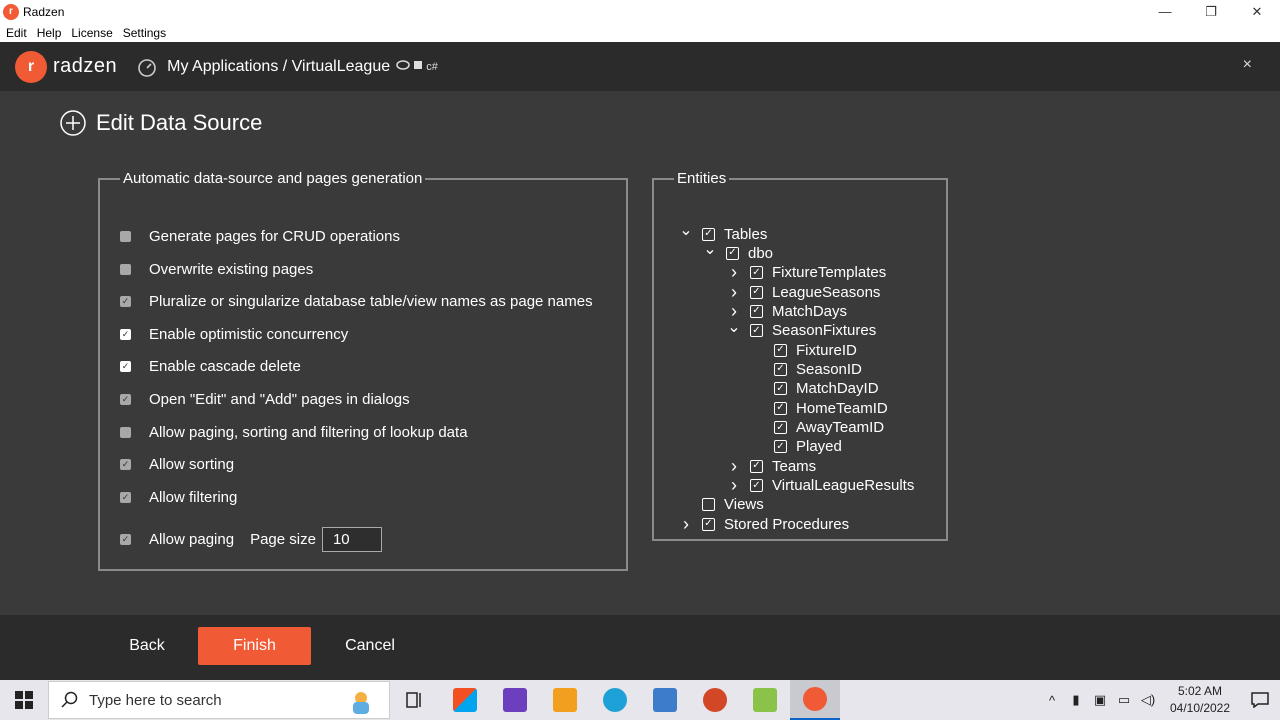 This screenshot has width=1280, height=720. What do you see at coordinates (1200, 700) in the screenshot?
I see `taskbar-clock: 5:02 AM 04/10/2022` at bounding box center [1200, 700].